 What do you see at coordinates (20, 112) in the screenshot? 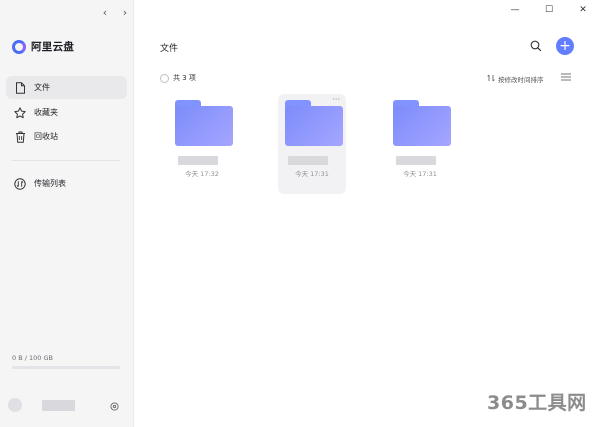
I see `star-icon` at bounding box center [20, 112].